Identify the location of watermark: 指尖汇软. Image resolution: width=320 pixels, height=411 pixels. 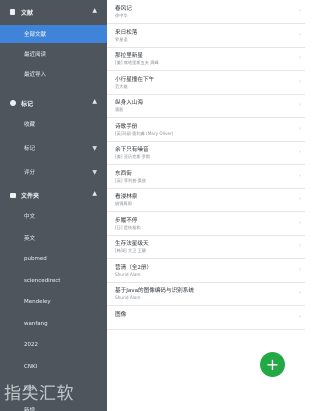
(39, 394).